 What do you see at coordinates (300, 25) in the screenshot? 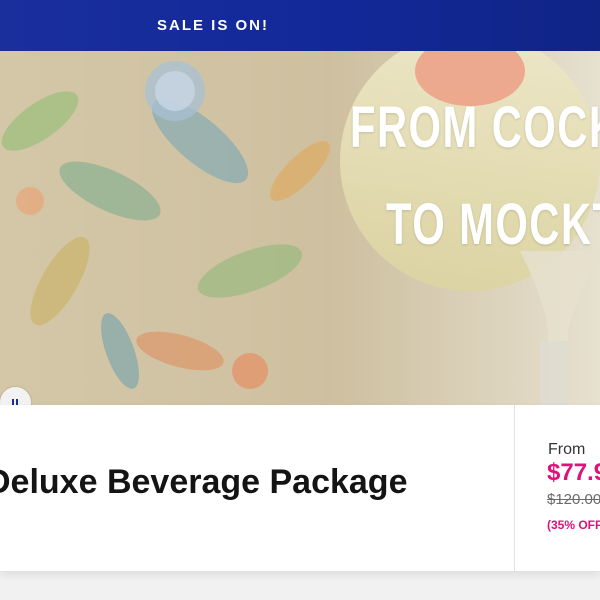
I see `sale-banner: SALE IS ON!` at bounding box center [300, 25].